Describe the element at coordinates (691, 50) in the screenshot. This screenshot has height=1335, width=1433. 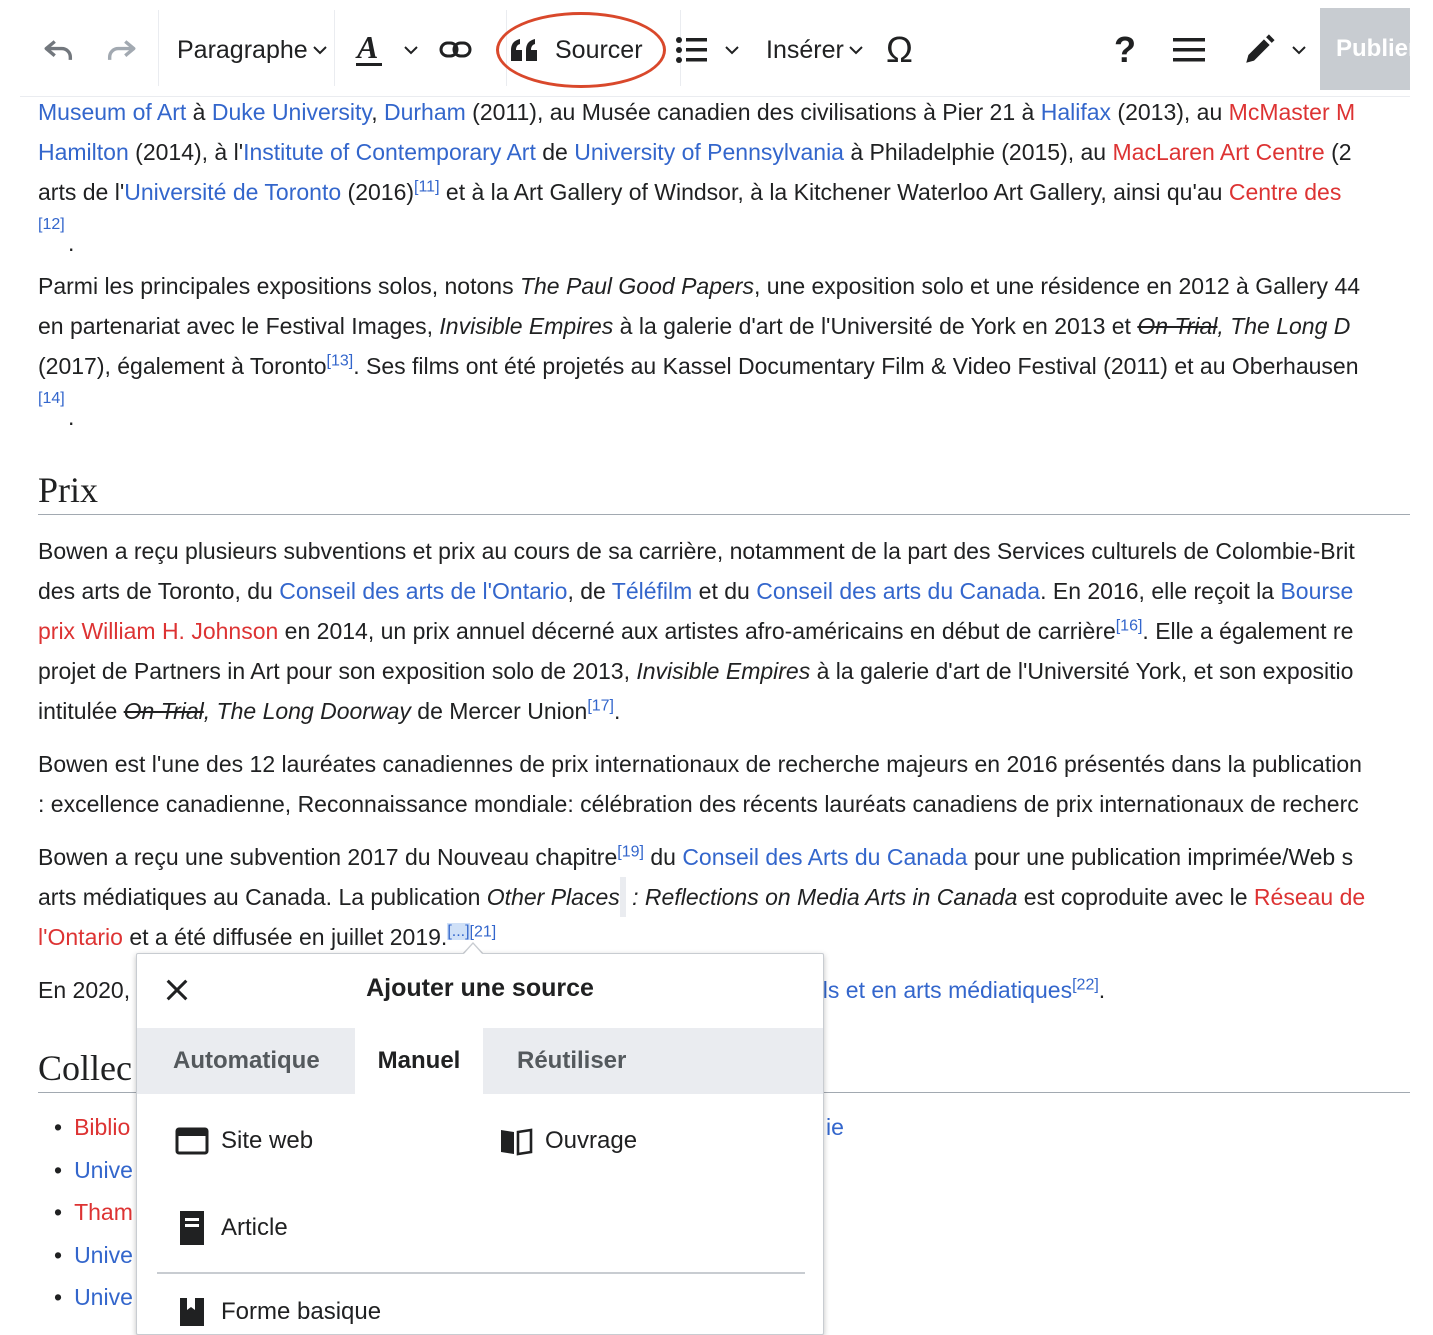
I see `bullet-list-icon` at that location.